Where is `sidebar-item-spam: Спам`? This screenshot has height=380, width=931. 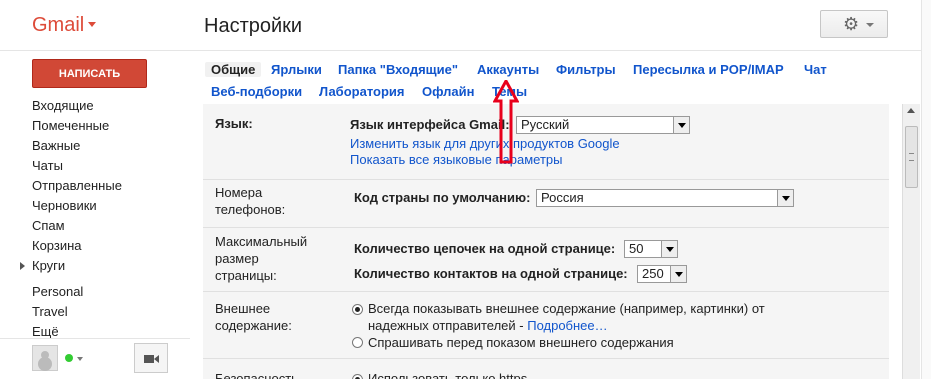
sidebar-item-spam: Спам is located at coordinates (95, 226).